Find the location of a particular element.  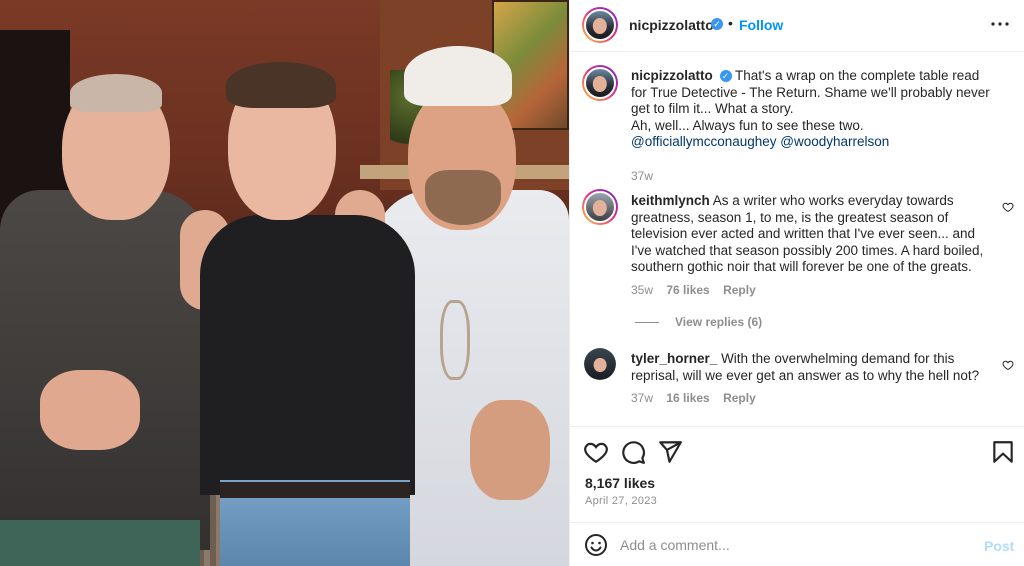

action-bar: 8,167 likes April 27, 2023 is located at coordinates (797, 473).